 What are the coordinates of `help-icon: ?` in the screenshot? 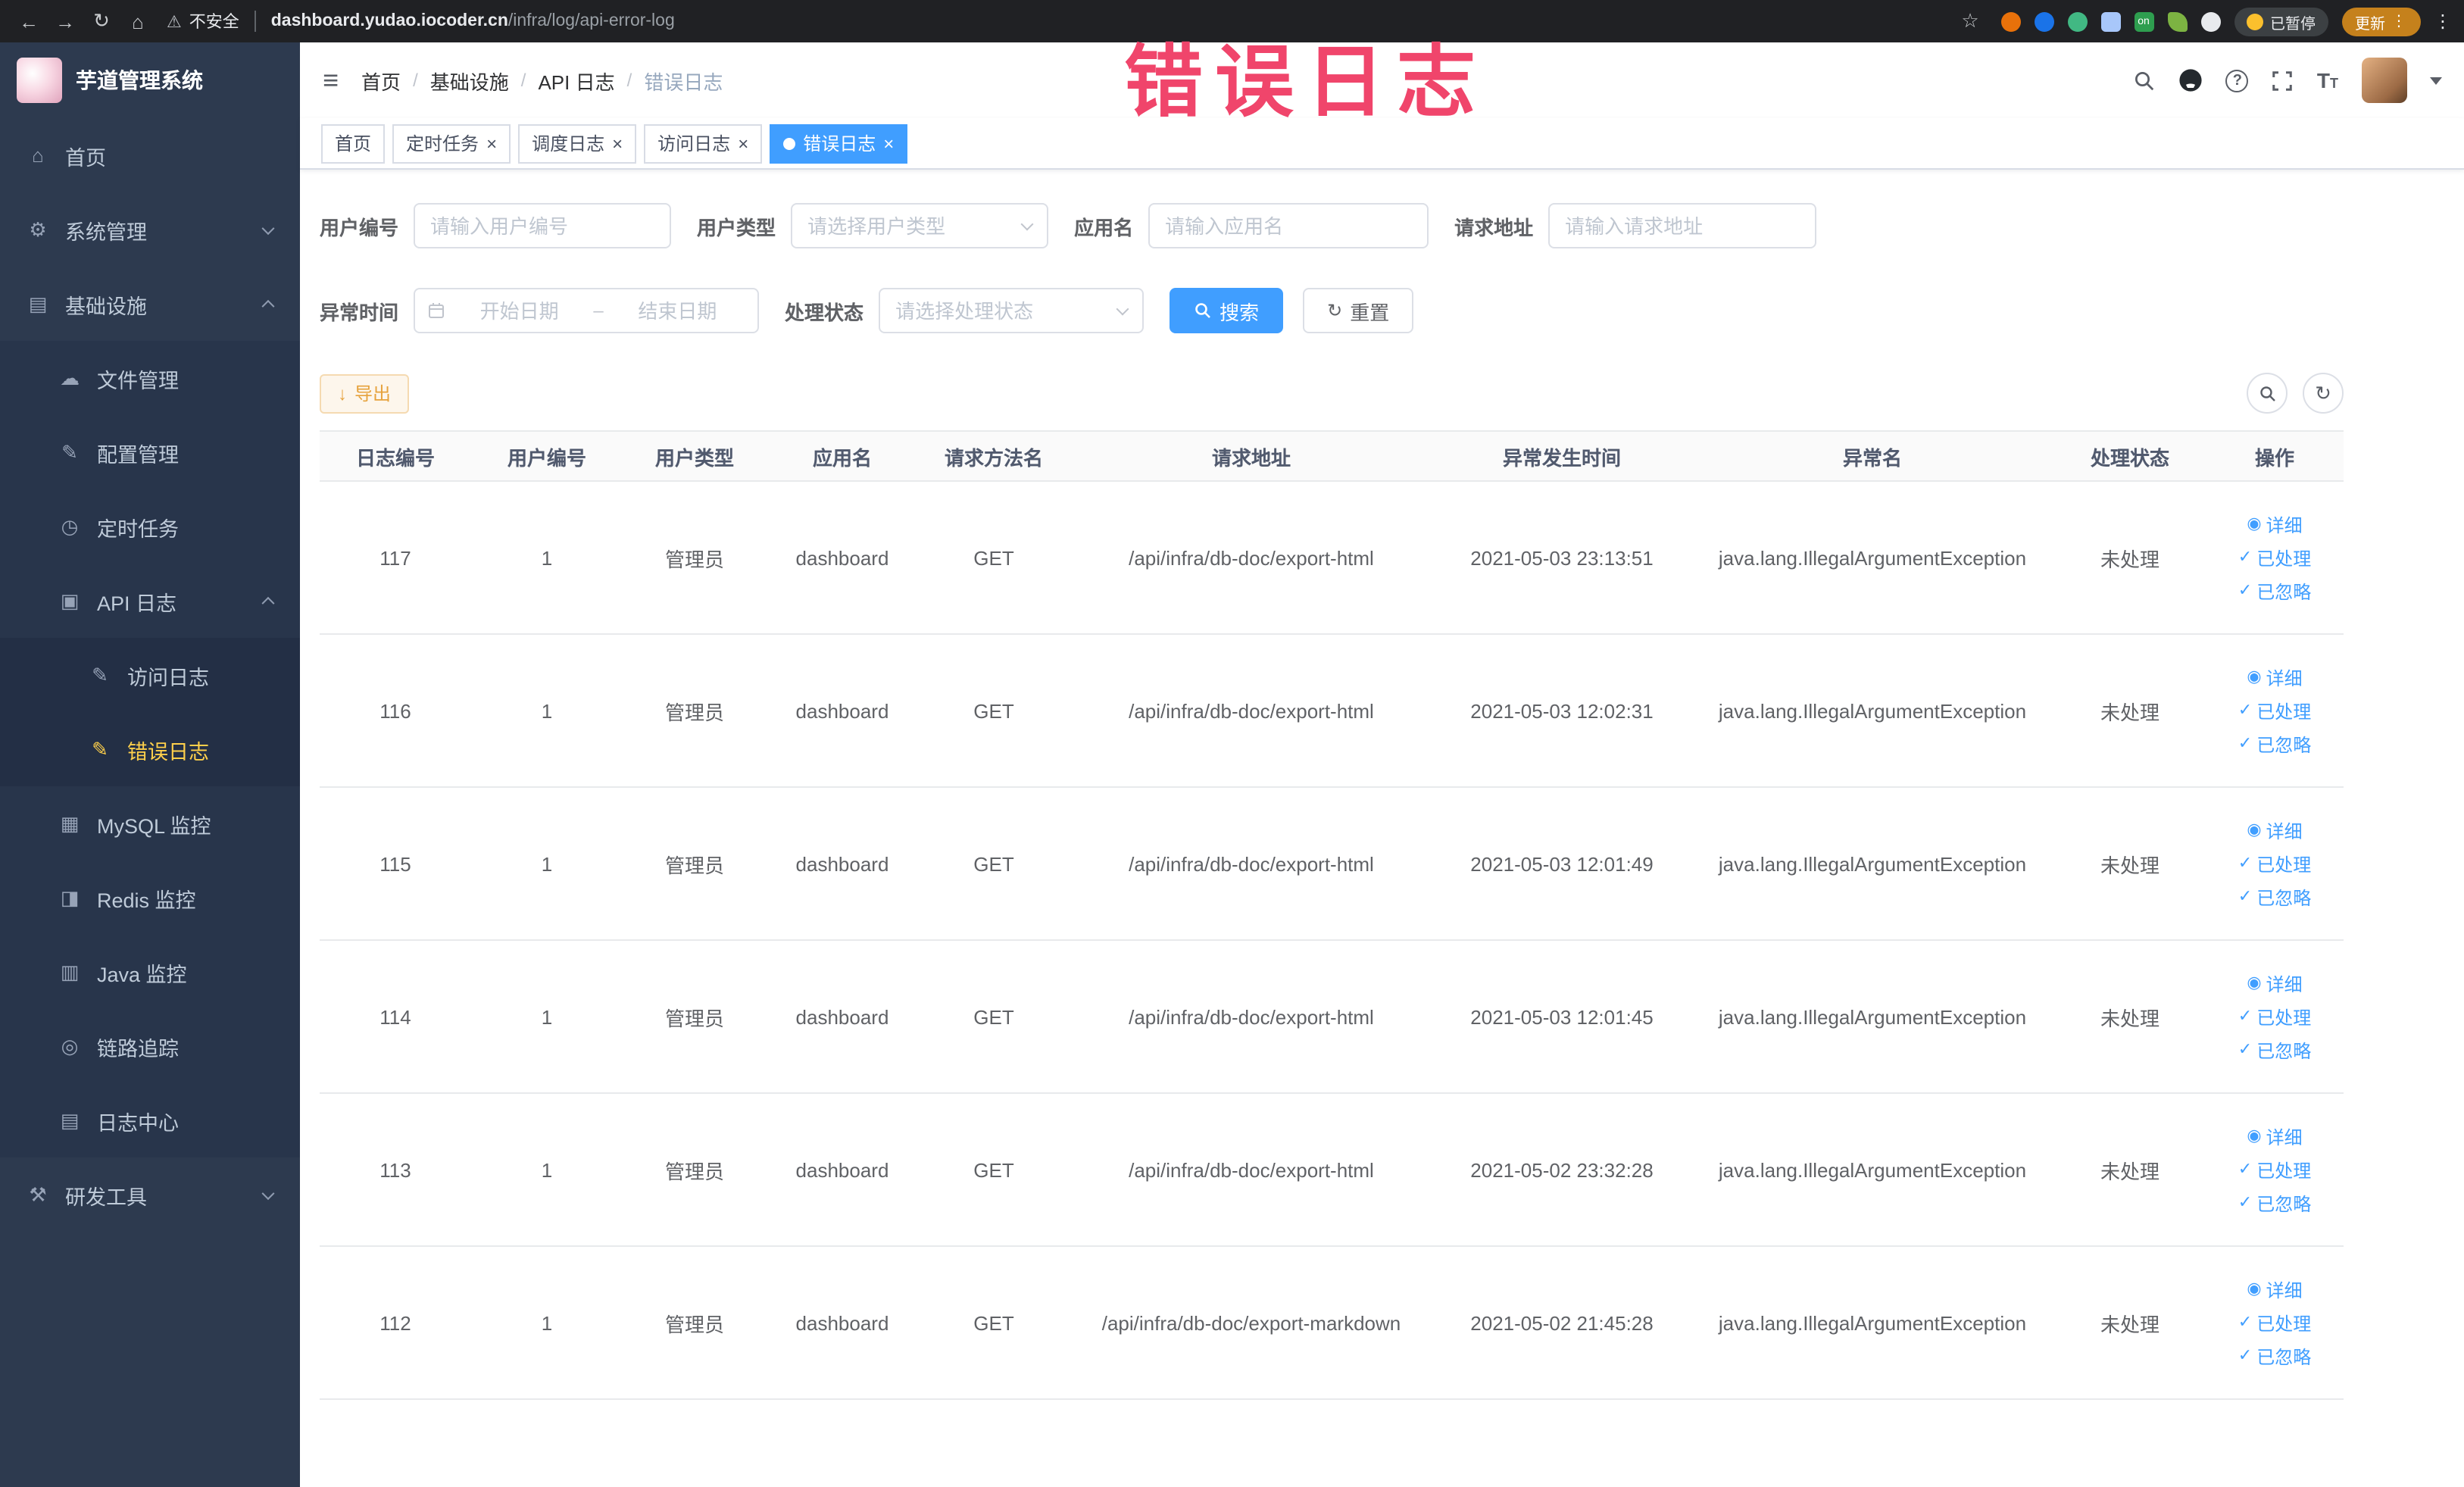 It's located at (2237, 80).